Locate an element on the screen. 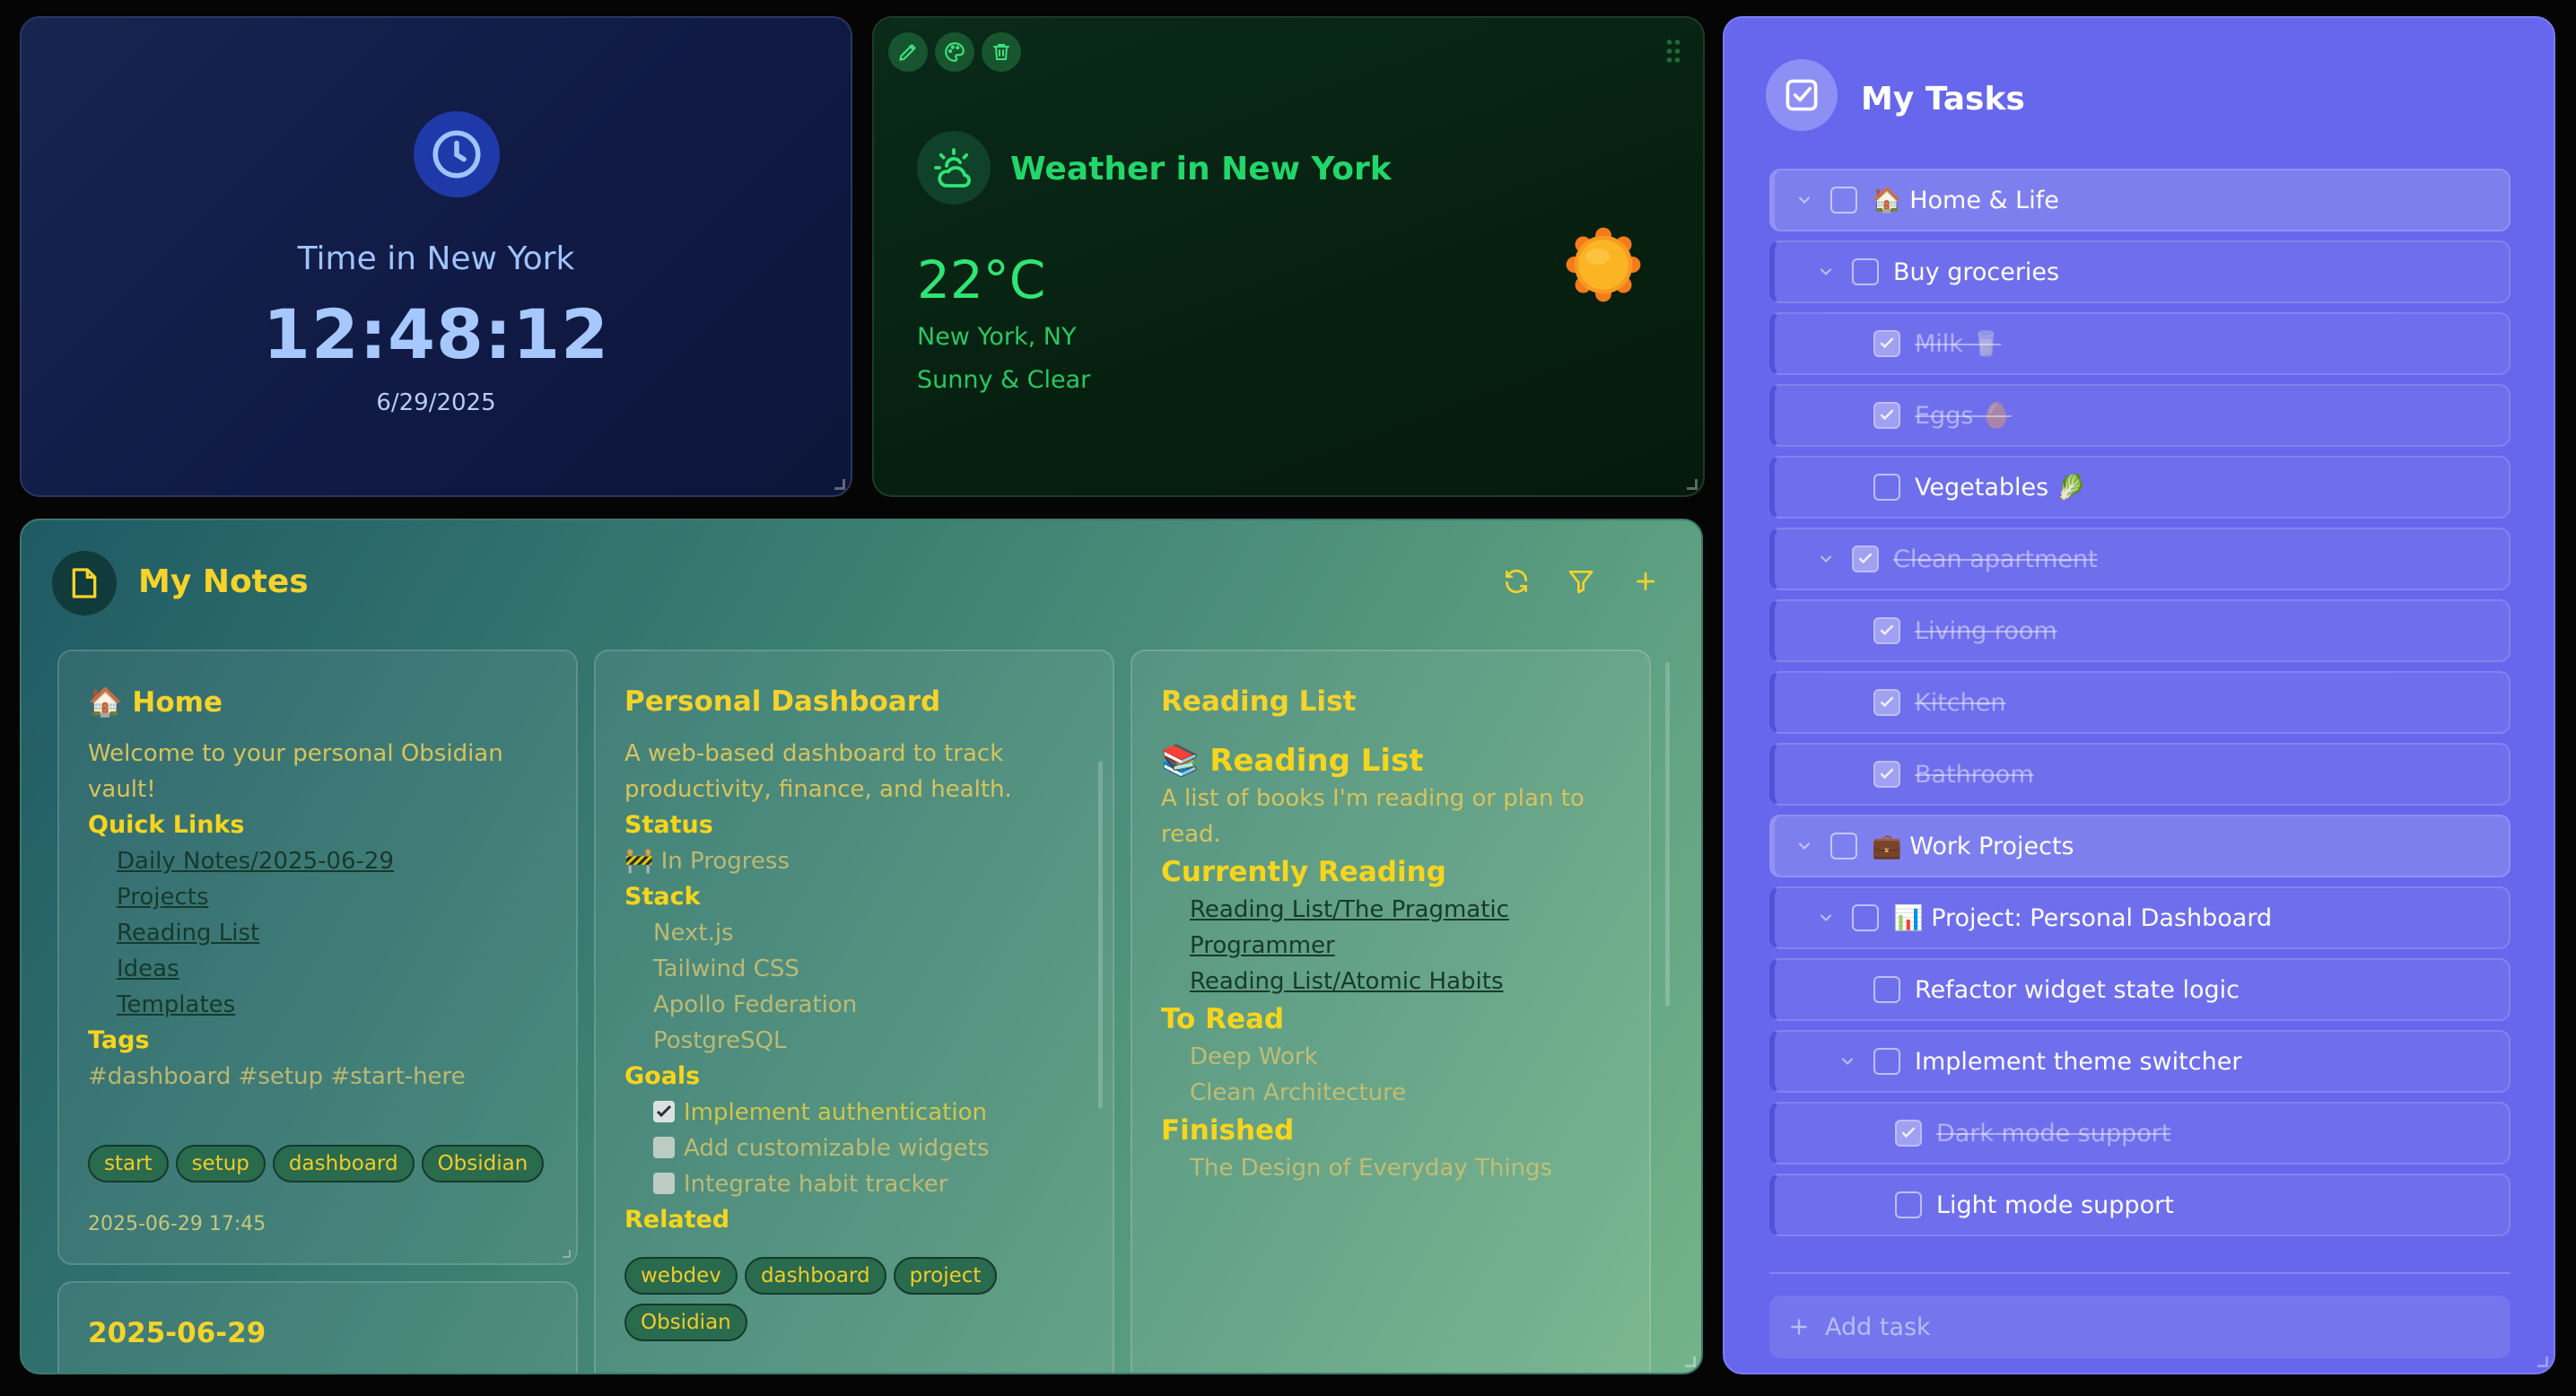 The width and height of the screenshot is (2576, 1396). note-card-daily: 2025-06-29 is located at coordinates (318, 1327).